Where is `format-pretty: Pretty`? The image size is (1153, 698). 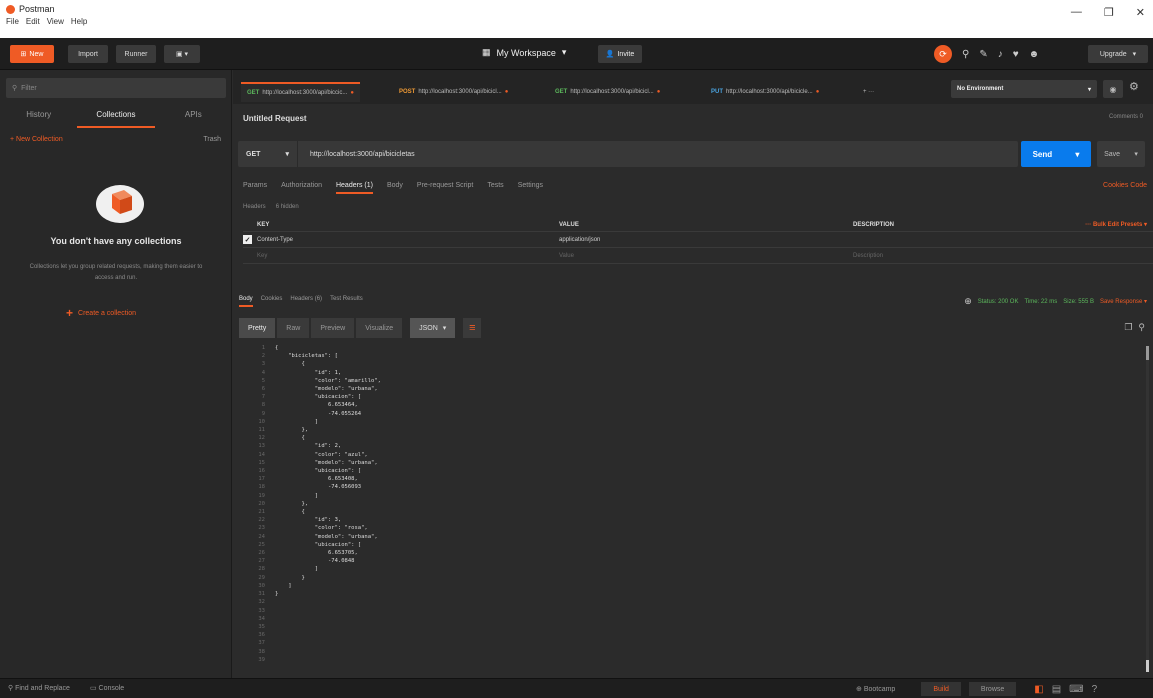
format-pretty: Pretty is located at coordinates (257, 328).